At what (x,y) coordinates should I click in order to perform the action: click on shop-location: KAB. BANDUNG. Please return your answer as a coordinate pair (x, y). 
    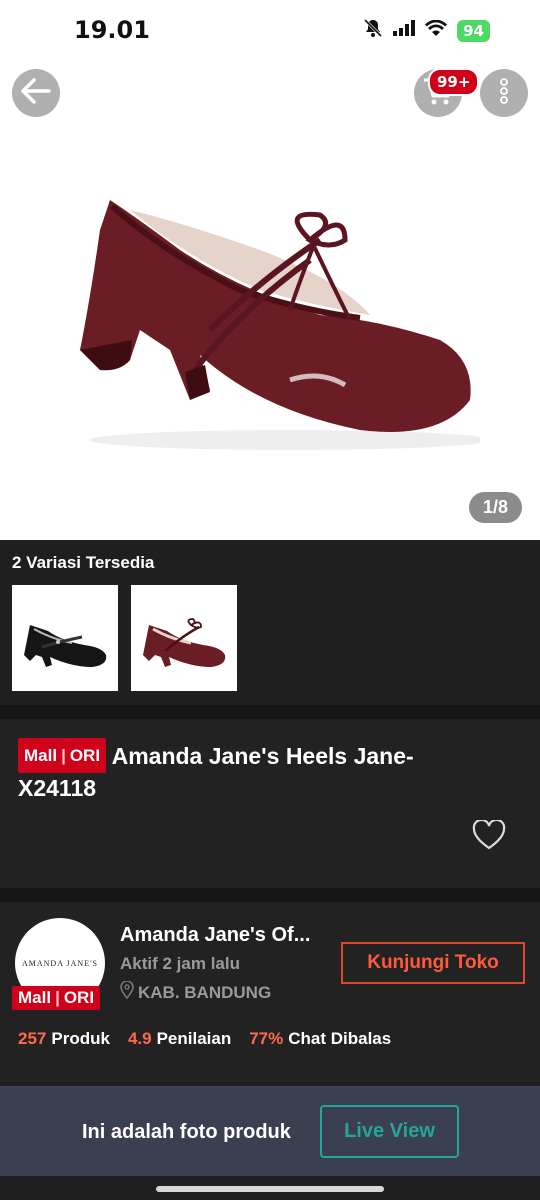
    Looking at the image, I should click on (196, 992).